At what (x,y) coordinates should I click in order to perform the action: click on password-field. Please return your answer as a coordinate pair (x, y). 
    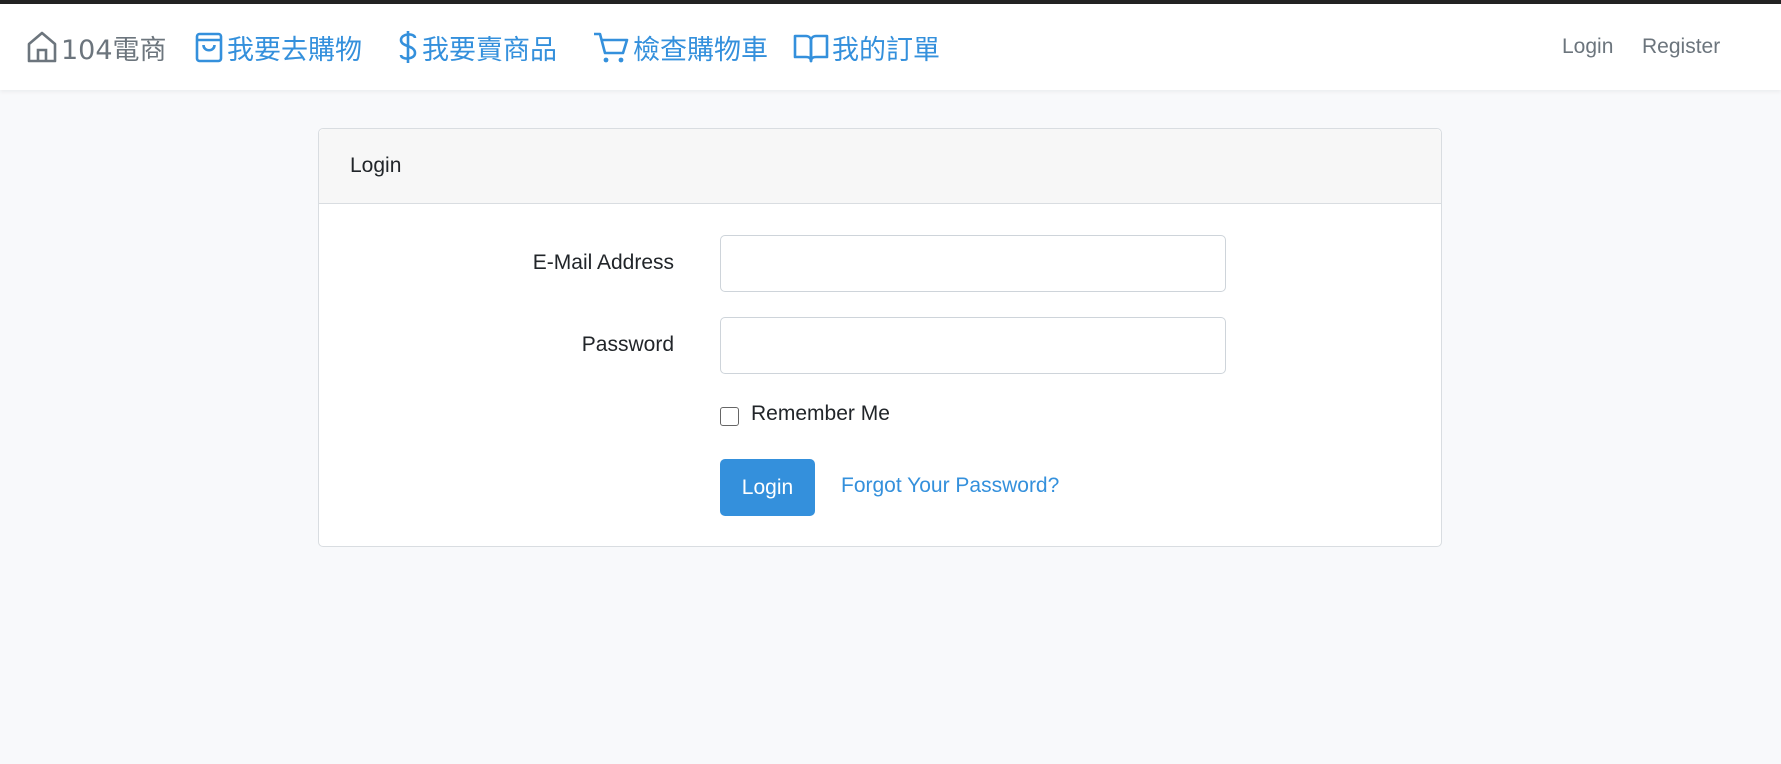
    Looking at the image, I should click on (973, 345).